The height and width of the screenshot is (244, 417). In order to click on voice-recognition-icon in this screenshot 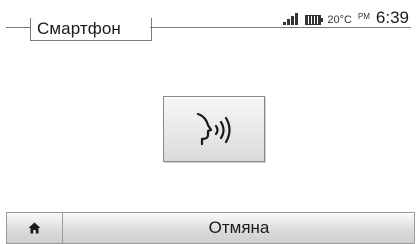, I will do `click(213, 129)`.